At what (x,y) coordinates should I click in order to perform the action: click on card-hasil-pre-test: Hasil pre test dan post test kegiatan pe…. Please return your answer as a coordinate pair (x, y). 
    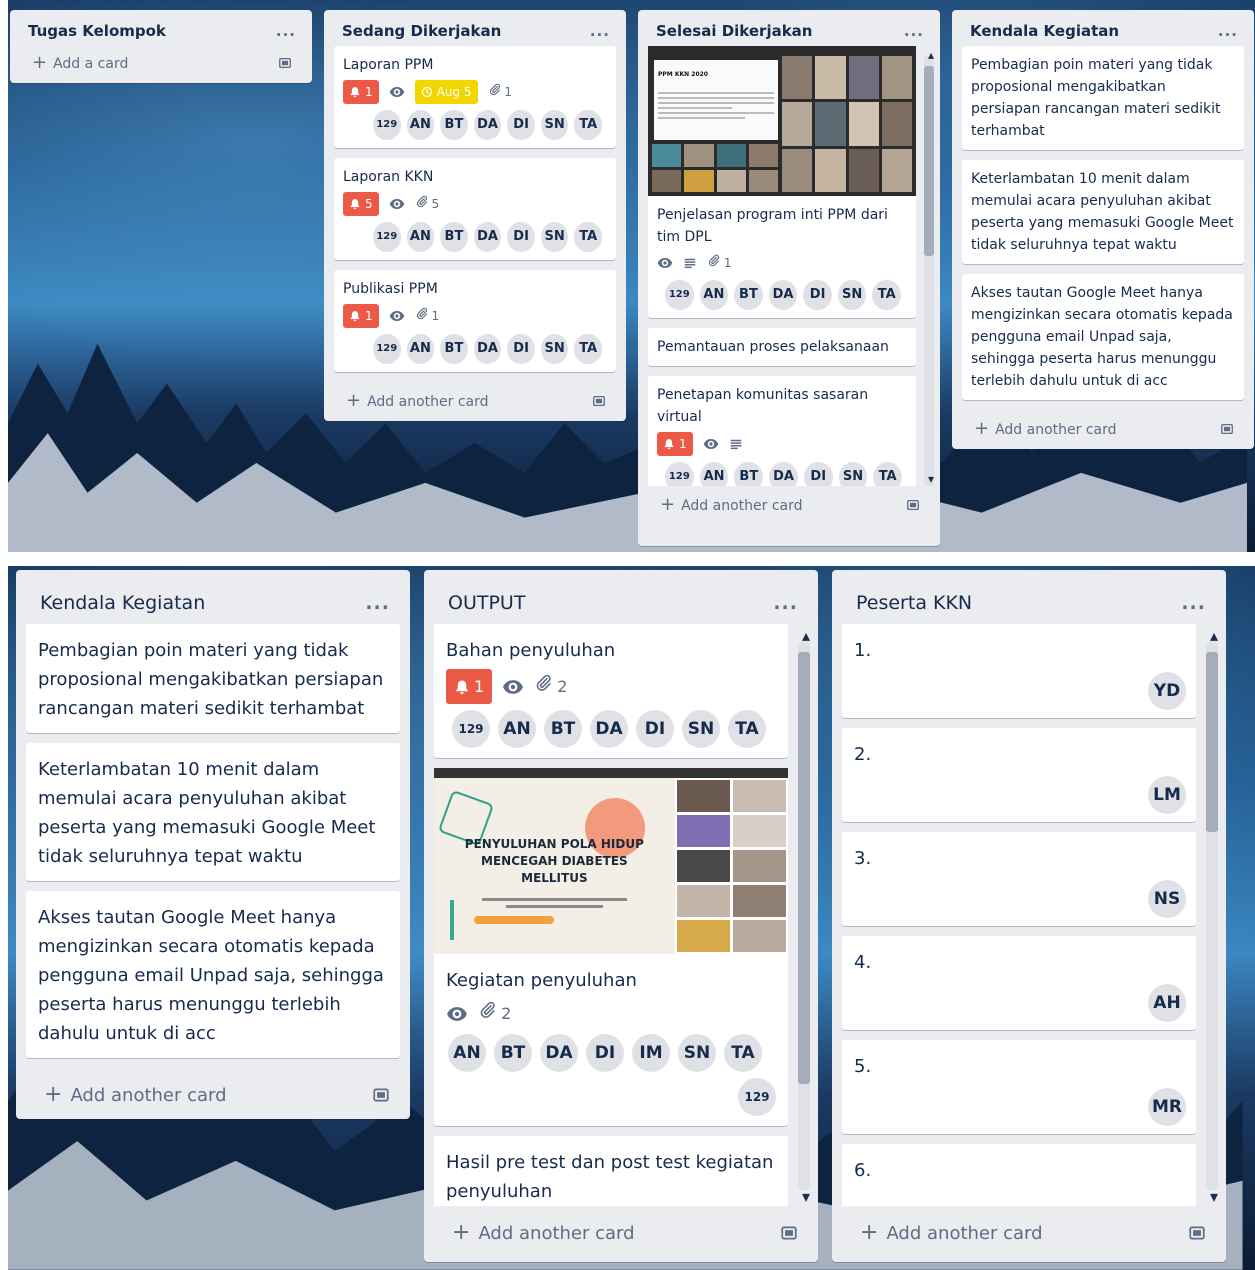
    Looking at the image, I should click on (611, 1171).